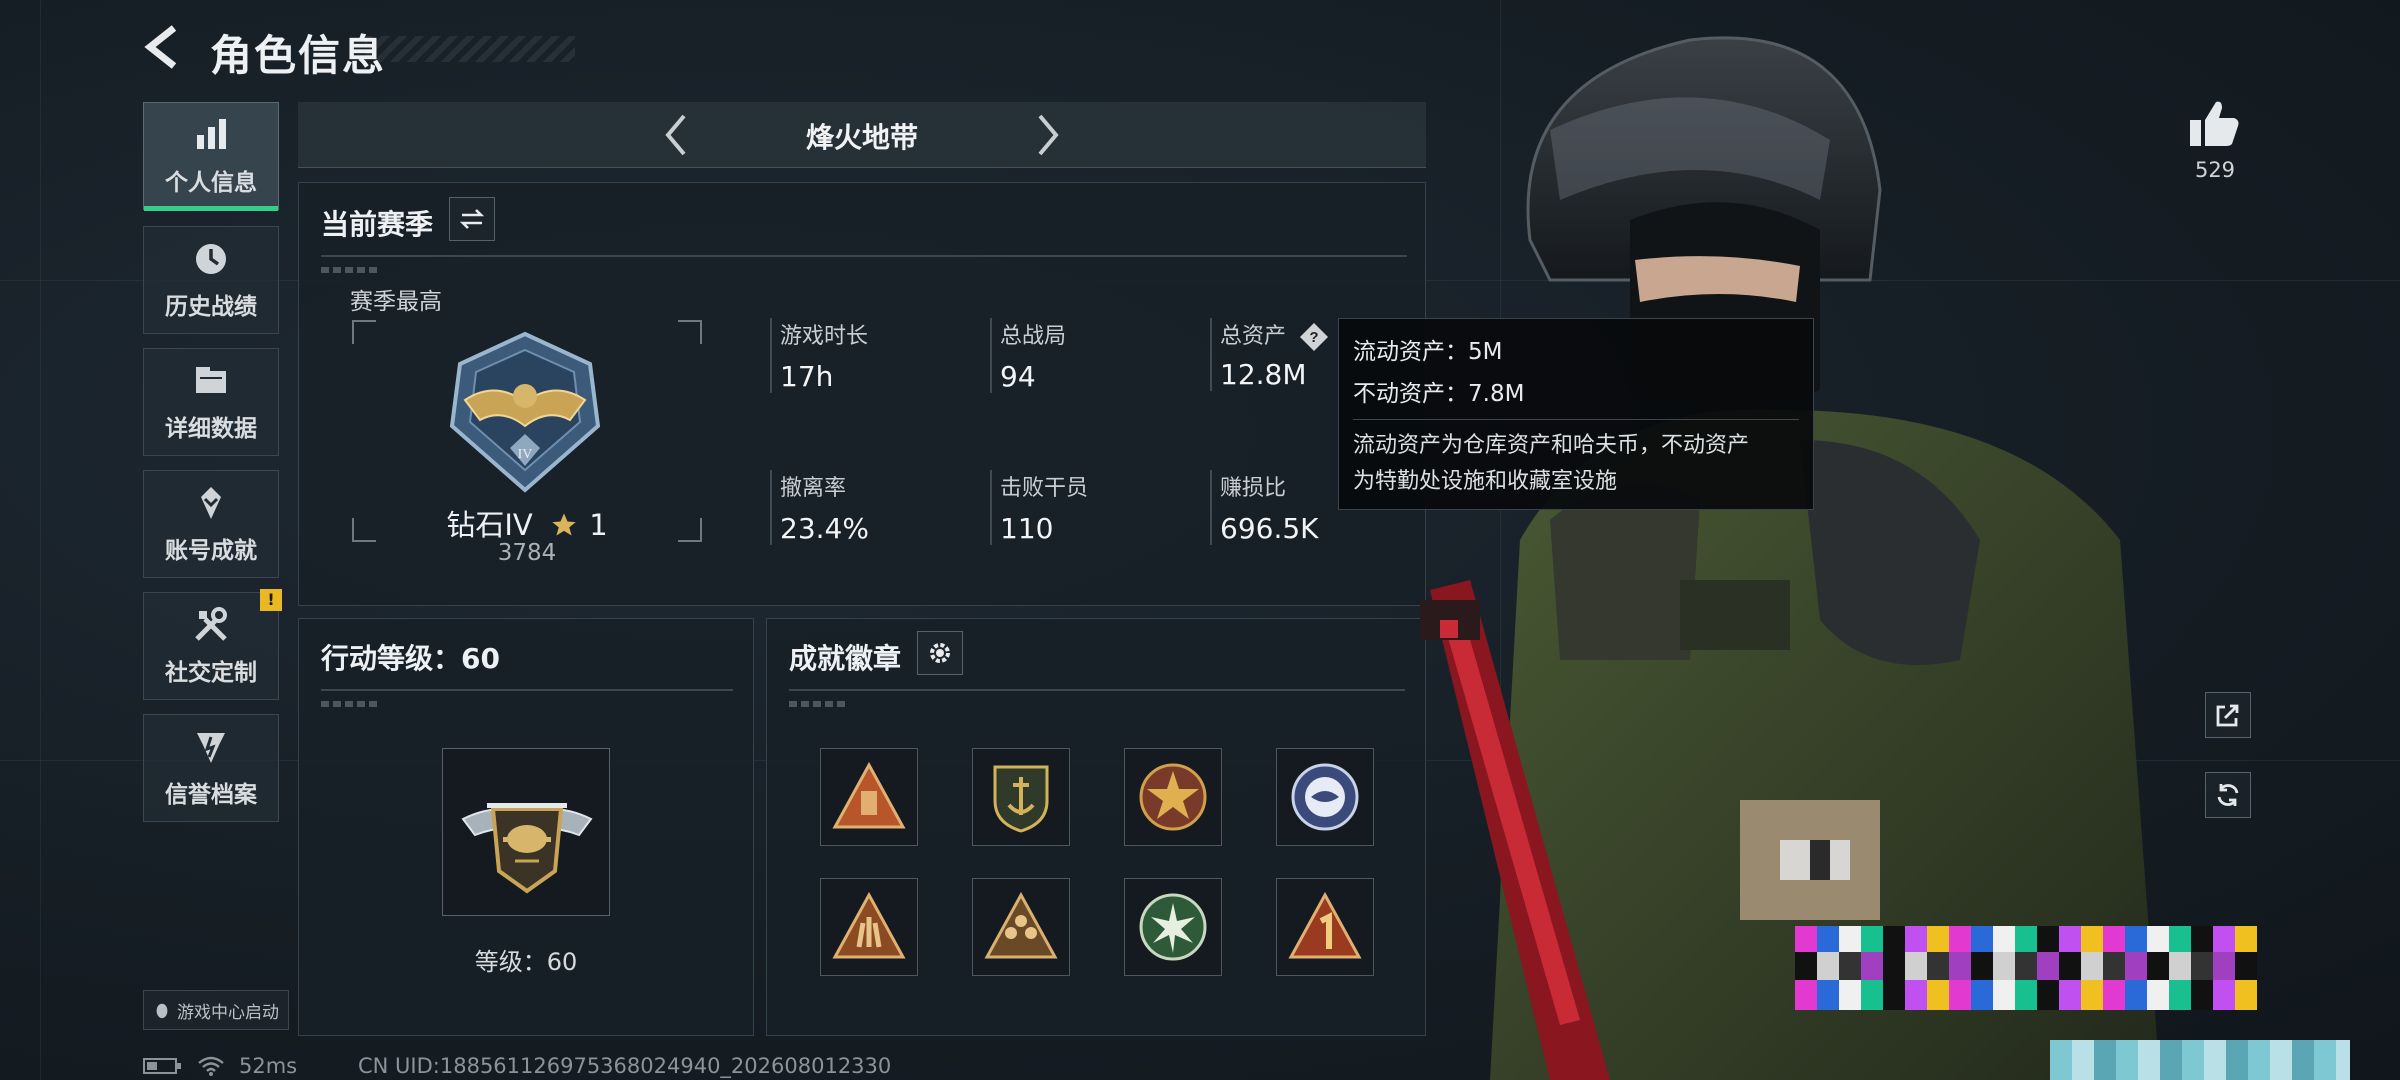  Describe the element at coordinates (1018, 376) in the screenshot. I see `stat-value: 94` at that location.